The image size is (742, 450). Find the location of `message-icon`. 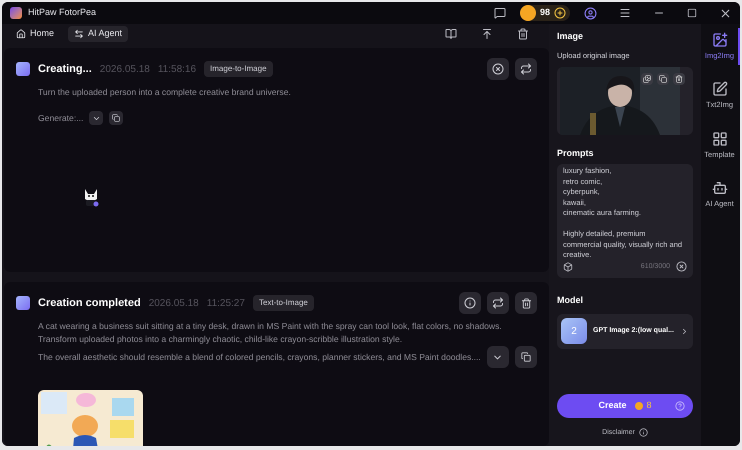

message-icon is located at coordinates (500, 13).